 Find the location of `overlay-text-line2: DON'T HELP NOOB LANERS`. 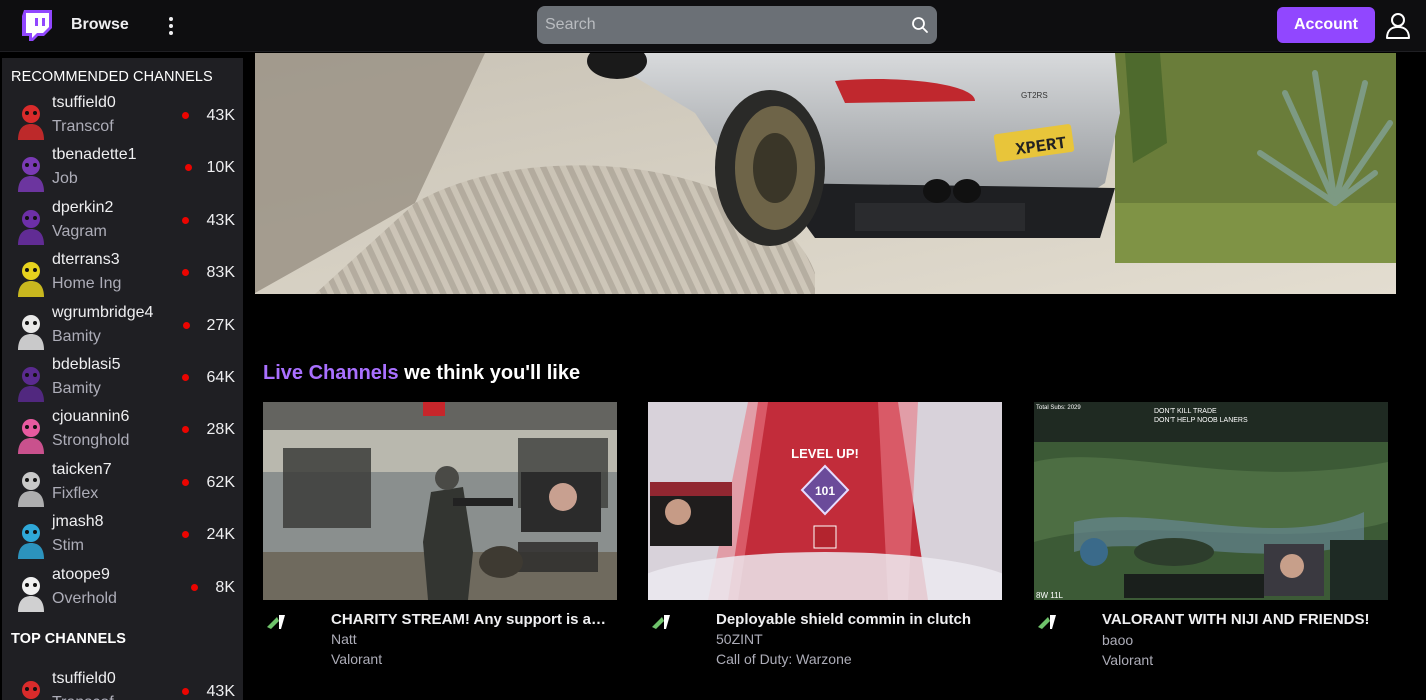

overlay-text-line2: DON'T HELP NOOB LANERS is located at coordinates (1201, 420).